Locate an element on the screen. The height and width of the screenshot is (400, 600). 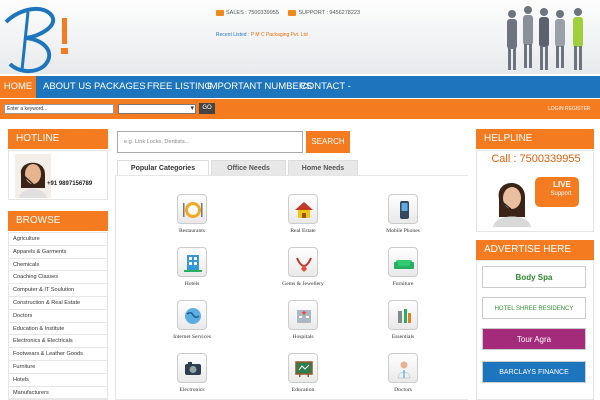
category-doctors: Doctors is located at coordinates (403, 373).